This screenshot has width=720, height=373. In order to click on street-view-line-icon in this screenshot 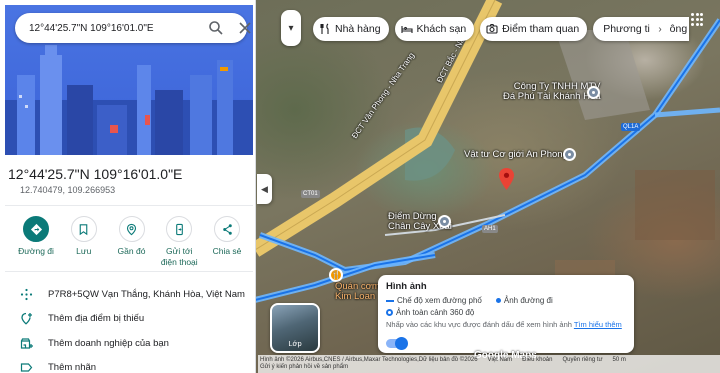, I will do `click(390, 300)`.